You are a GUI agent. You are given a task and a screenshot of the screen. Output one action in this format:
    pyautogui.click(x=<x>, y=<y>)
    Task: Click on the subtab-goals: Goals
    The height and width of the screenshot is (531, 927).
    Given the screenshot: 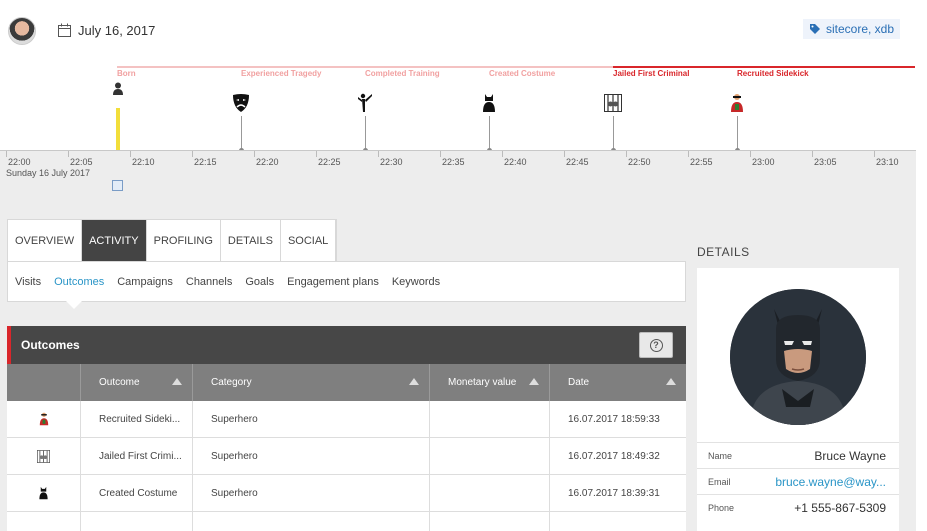 What is the action you would take?
    pyautogui.click(x=259, y=282)
    